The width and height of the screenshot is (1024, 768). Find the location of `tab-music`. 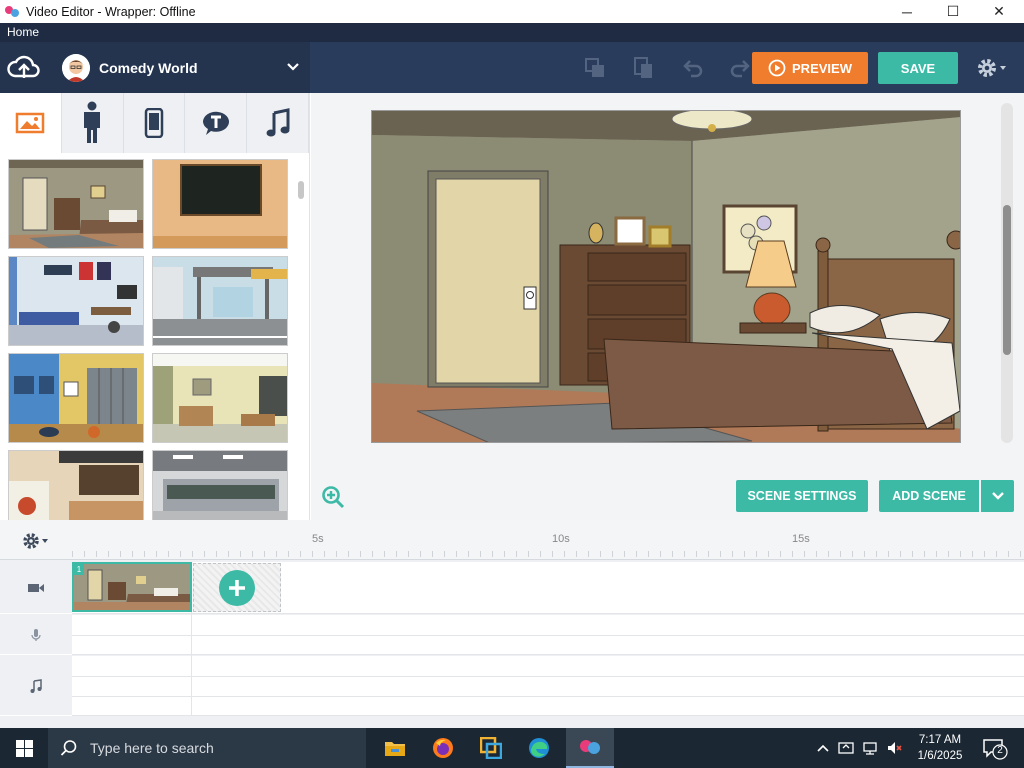

tab-music is located at coordinates (278, 123).